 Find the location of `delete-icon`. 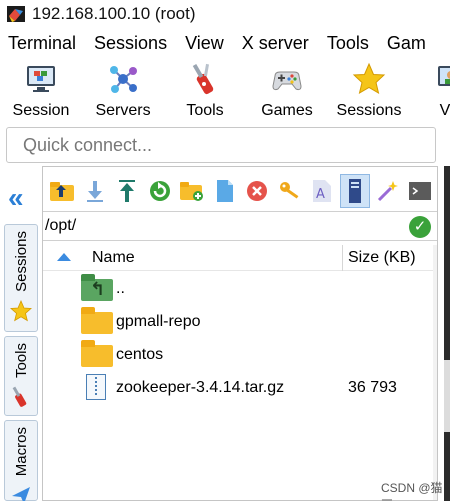

delete-icon is located at coordinates (257, 191).